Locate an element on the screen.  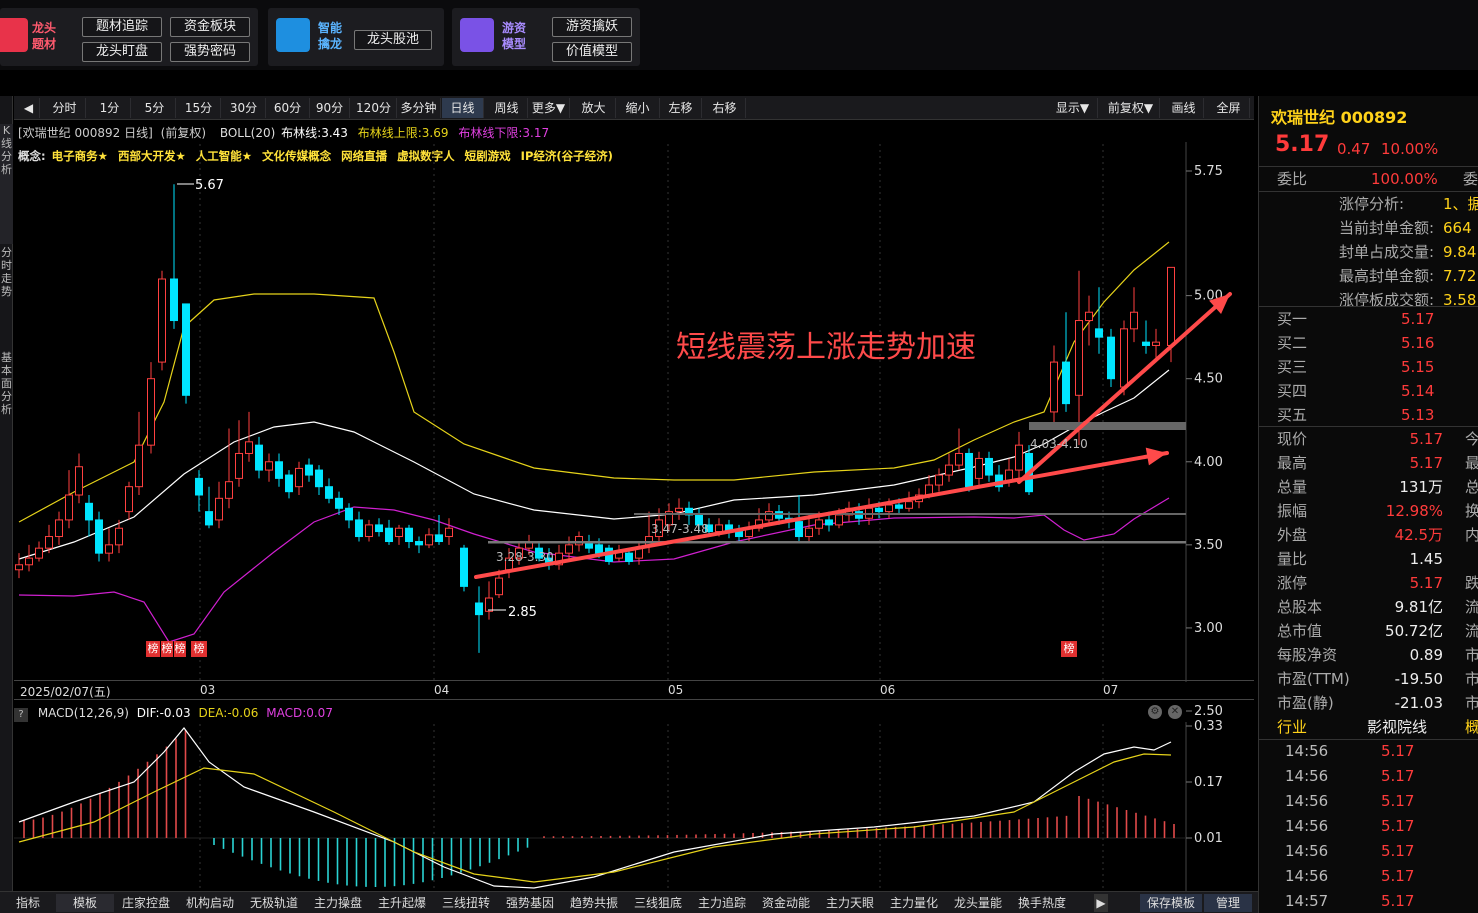
settings-gear-icon: ⚙ is located at coordinates (1155, 712).